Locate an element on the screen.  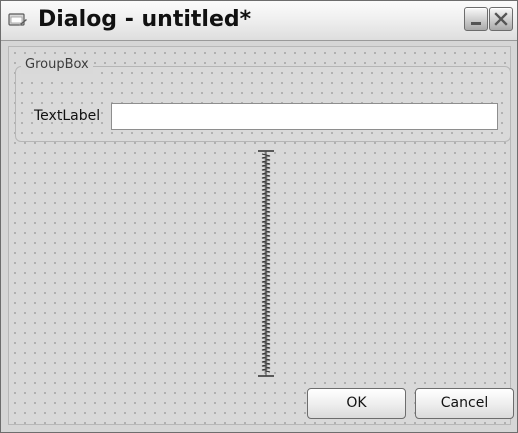
close-button is located at coordinates (501, 19).